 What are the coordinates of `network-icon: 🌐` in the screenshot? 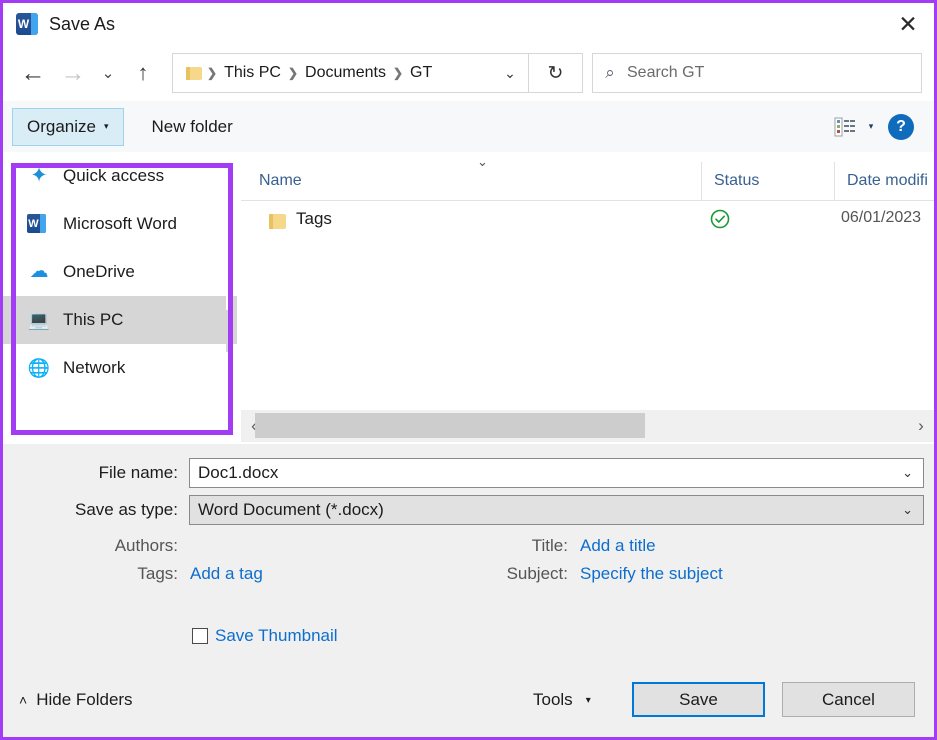 It's located at (39, 368).